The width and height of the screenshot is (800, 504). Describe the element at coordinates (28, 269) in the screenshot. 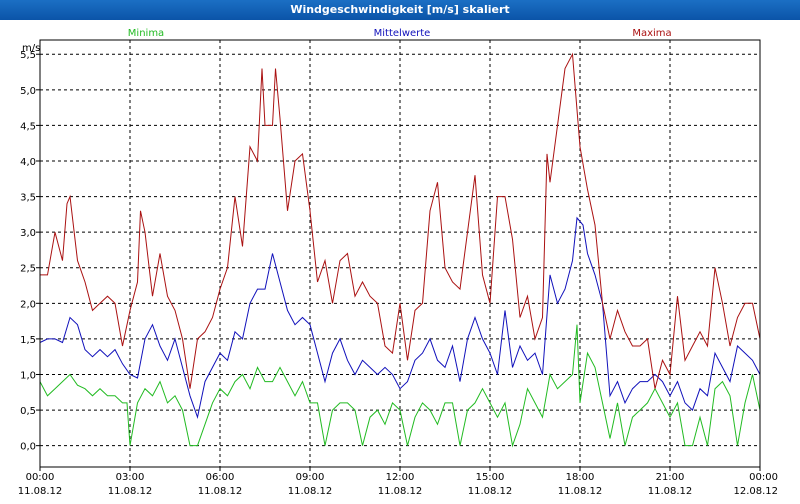

I see `y-tick-label: 2,5` at that location.